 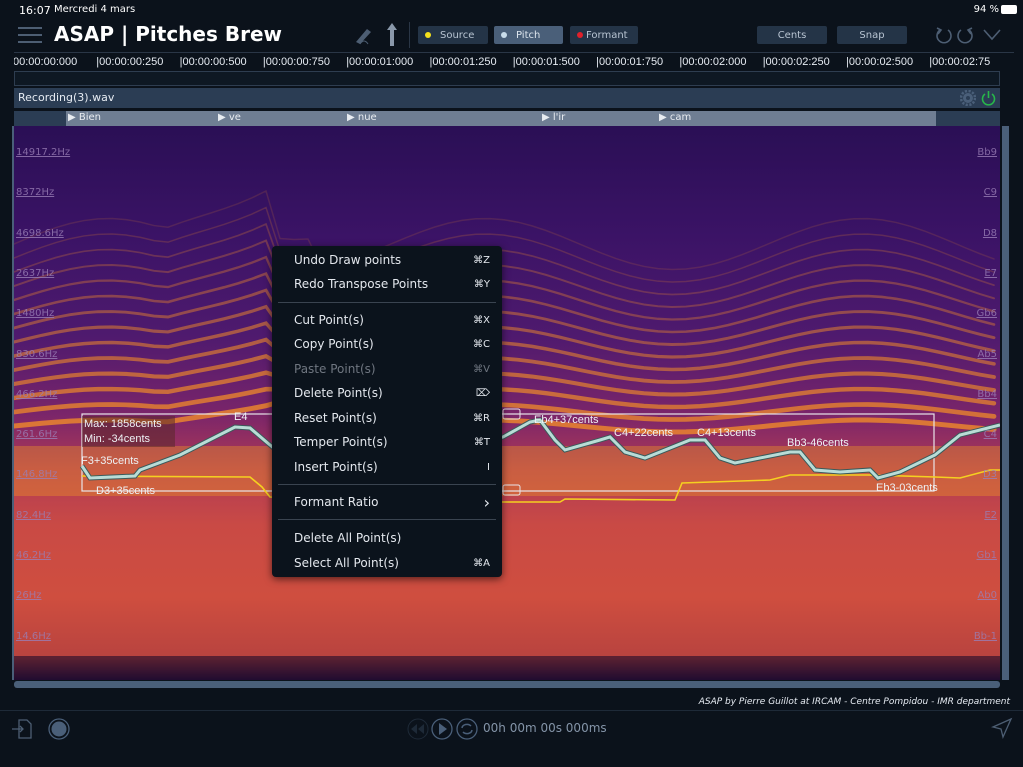 I want to click on note-label: C4, so click(x=990, y=435).